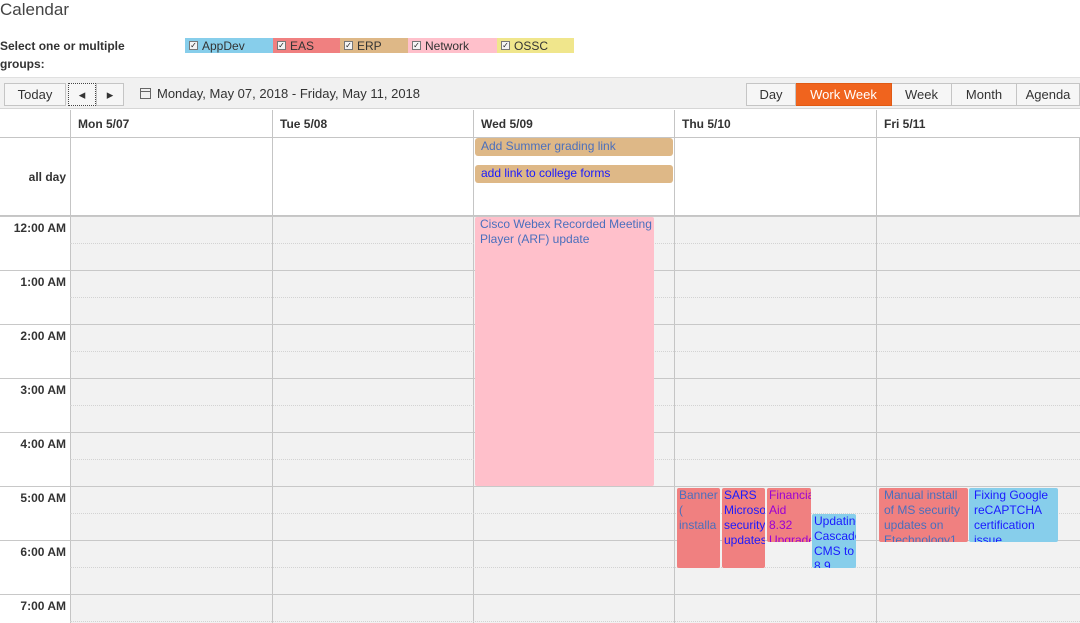 The height and width of the screenshot is (623, 1080). I want to click on time-label: 5:00 AM, so click(43, 498).